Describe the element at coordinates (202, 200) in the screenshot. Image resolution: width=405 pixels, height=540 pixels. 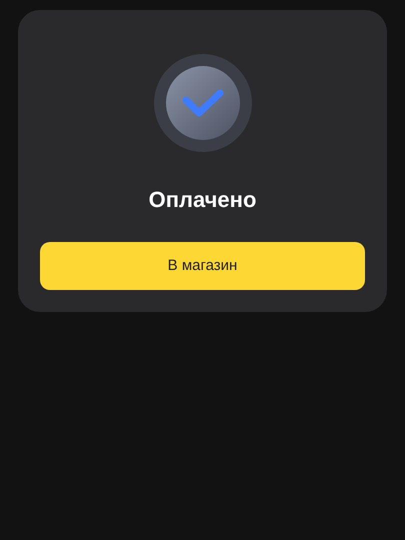
I see `status-title: Оплачено` at that location.